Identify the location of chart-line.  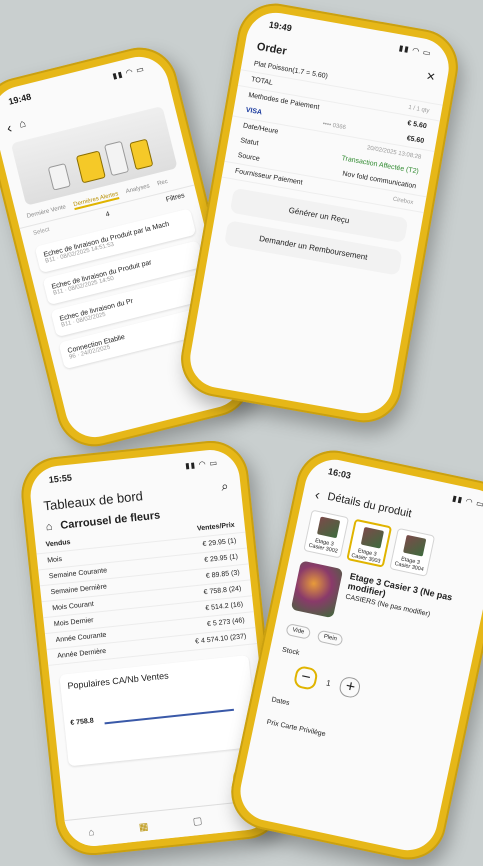
(169, 716).